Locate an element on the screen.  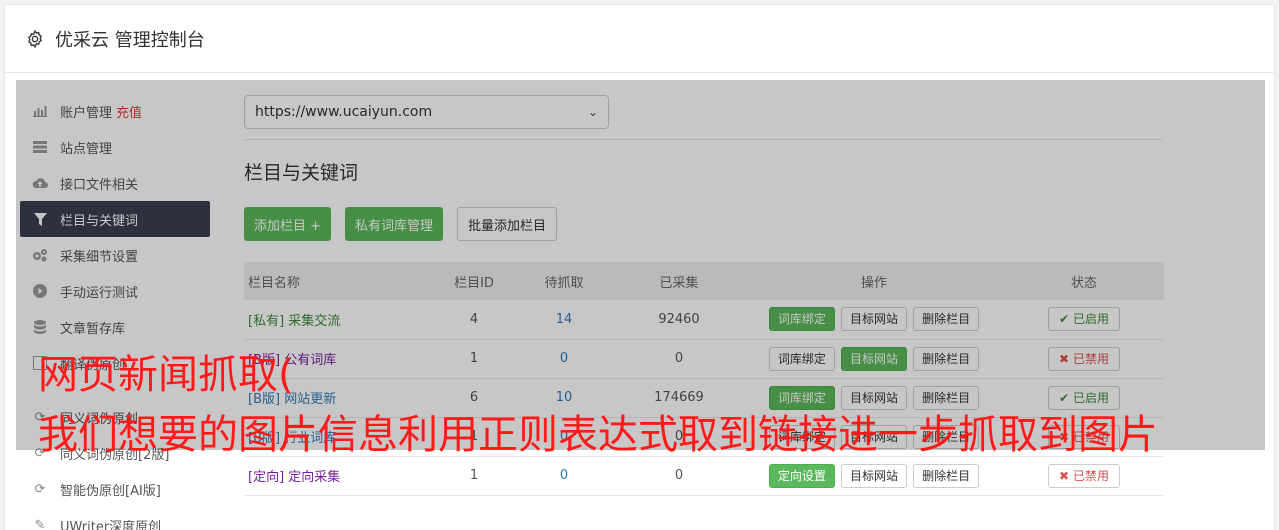
refresh-icon: ⟳ is located at coordinates (40, 489).